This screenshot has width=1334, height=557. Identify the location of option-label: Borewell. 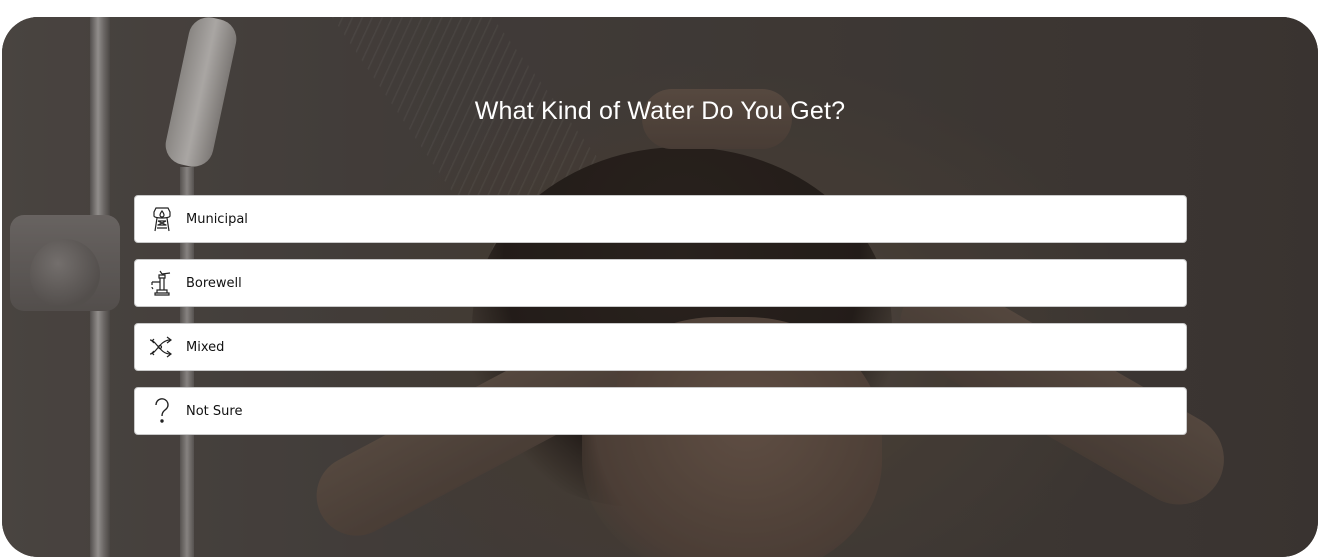
(214, 283).